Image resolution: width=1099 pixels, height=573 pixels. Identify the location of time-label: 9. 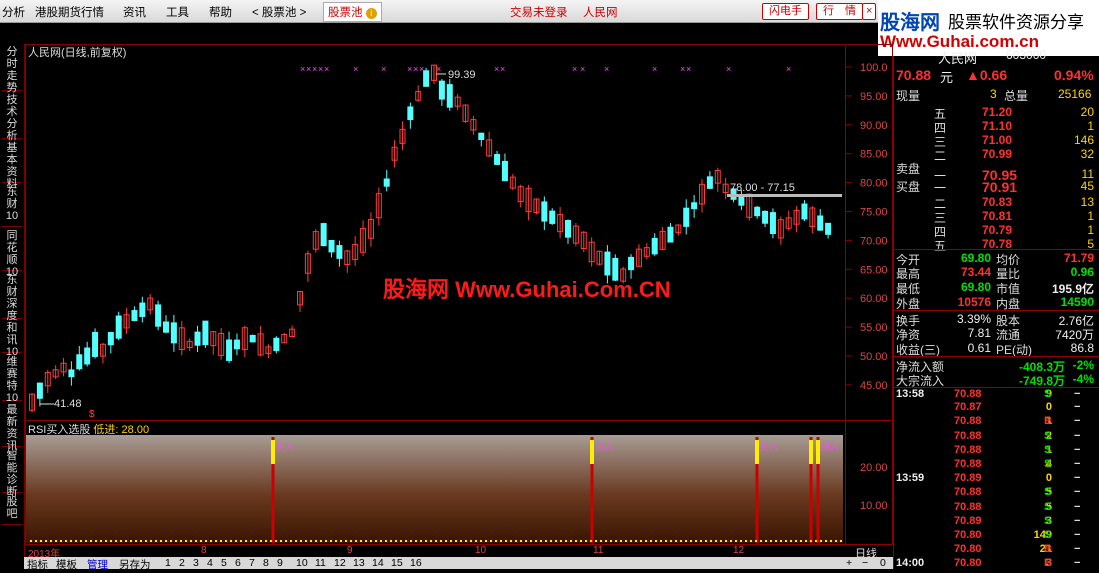
(350, 550).